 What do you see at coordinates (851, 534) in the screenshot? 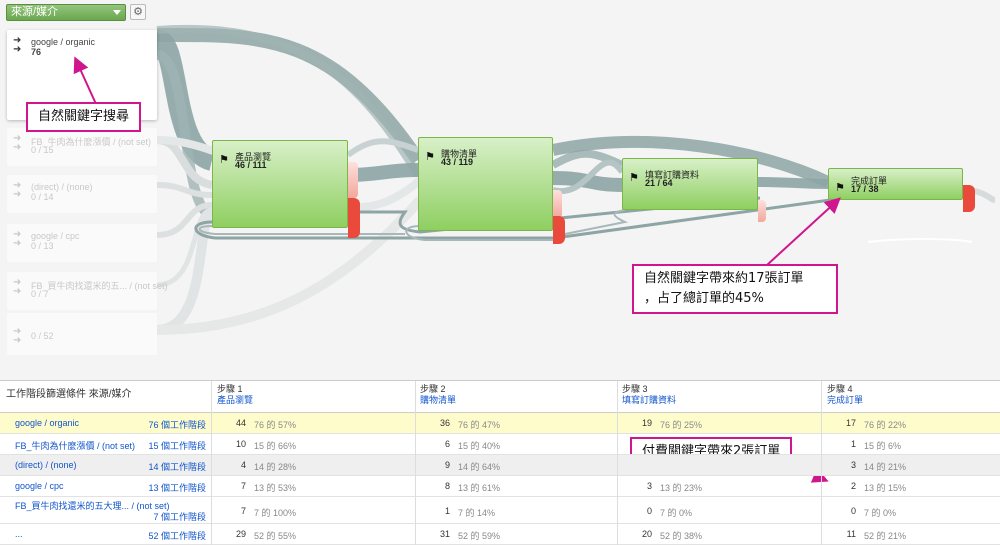
I see `step-value: 11` at bounding box center [851, 534].